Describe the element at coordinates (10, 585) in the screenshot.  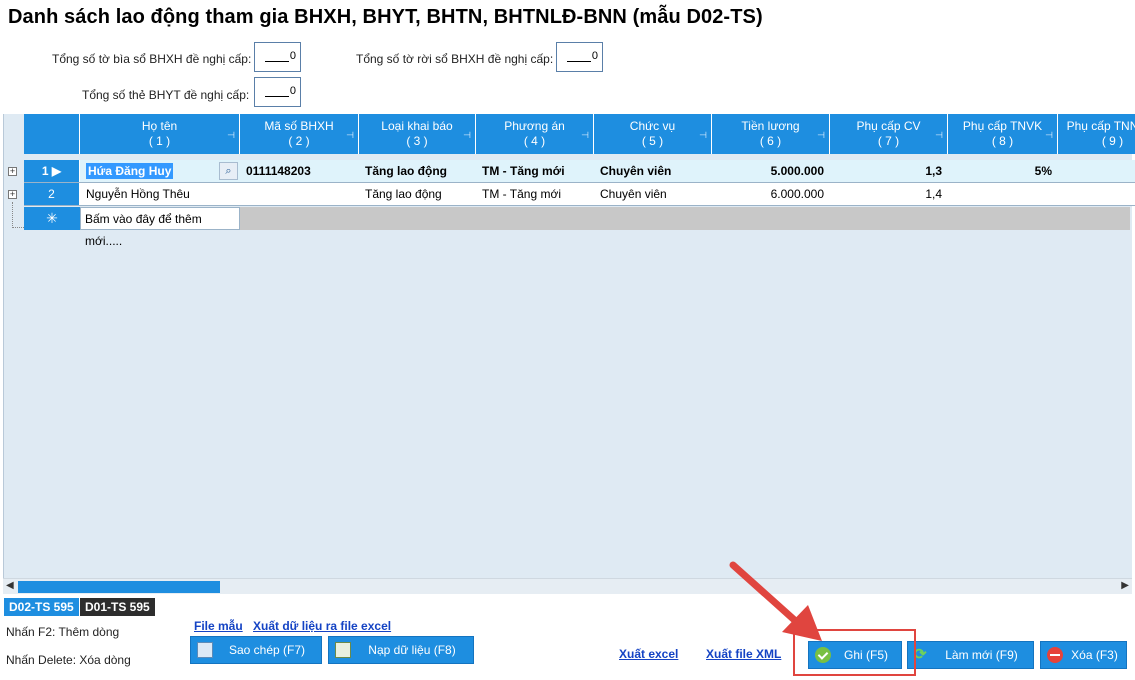
I see `scroll-left-icon: ◀` at that location.